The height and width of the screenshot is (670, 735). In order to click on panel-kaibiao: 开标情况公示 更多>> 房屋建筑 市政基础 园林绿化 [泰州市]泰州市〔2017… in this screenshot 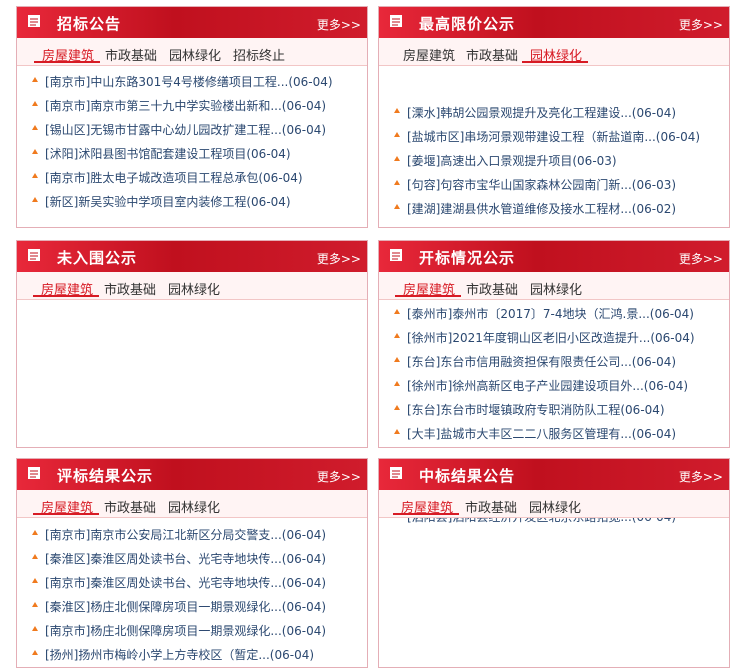, I will do `click(554, 344)`.